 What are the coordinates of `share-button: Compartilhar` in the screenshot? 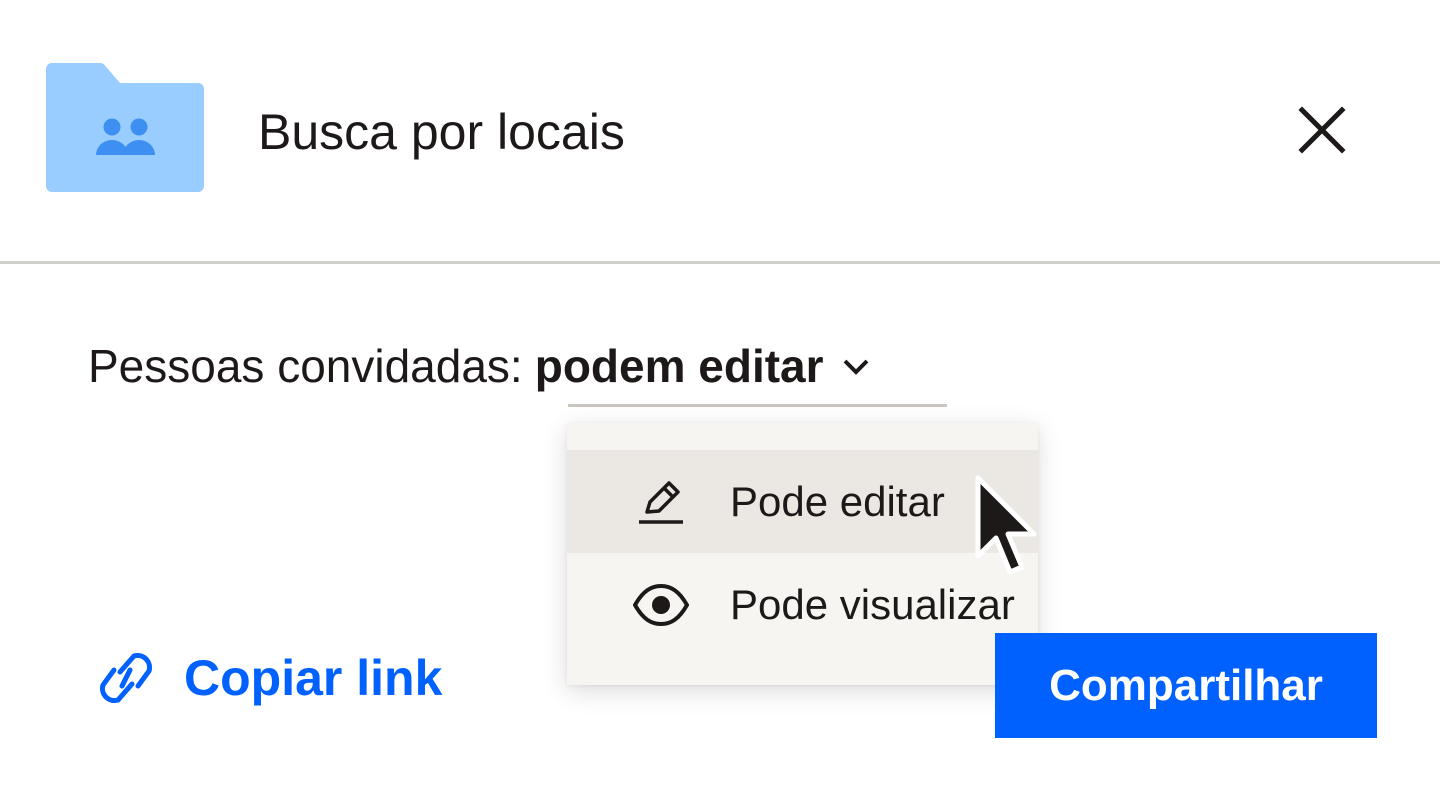 It's located at (1186, 685).